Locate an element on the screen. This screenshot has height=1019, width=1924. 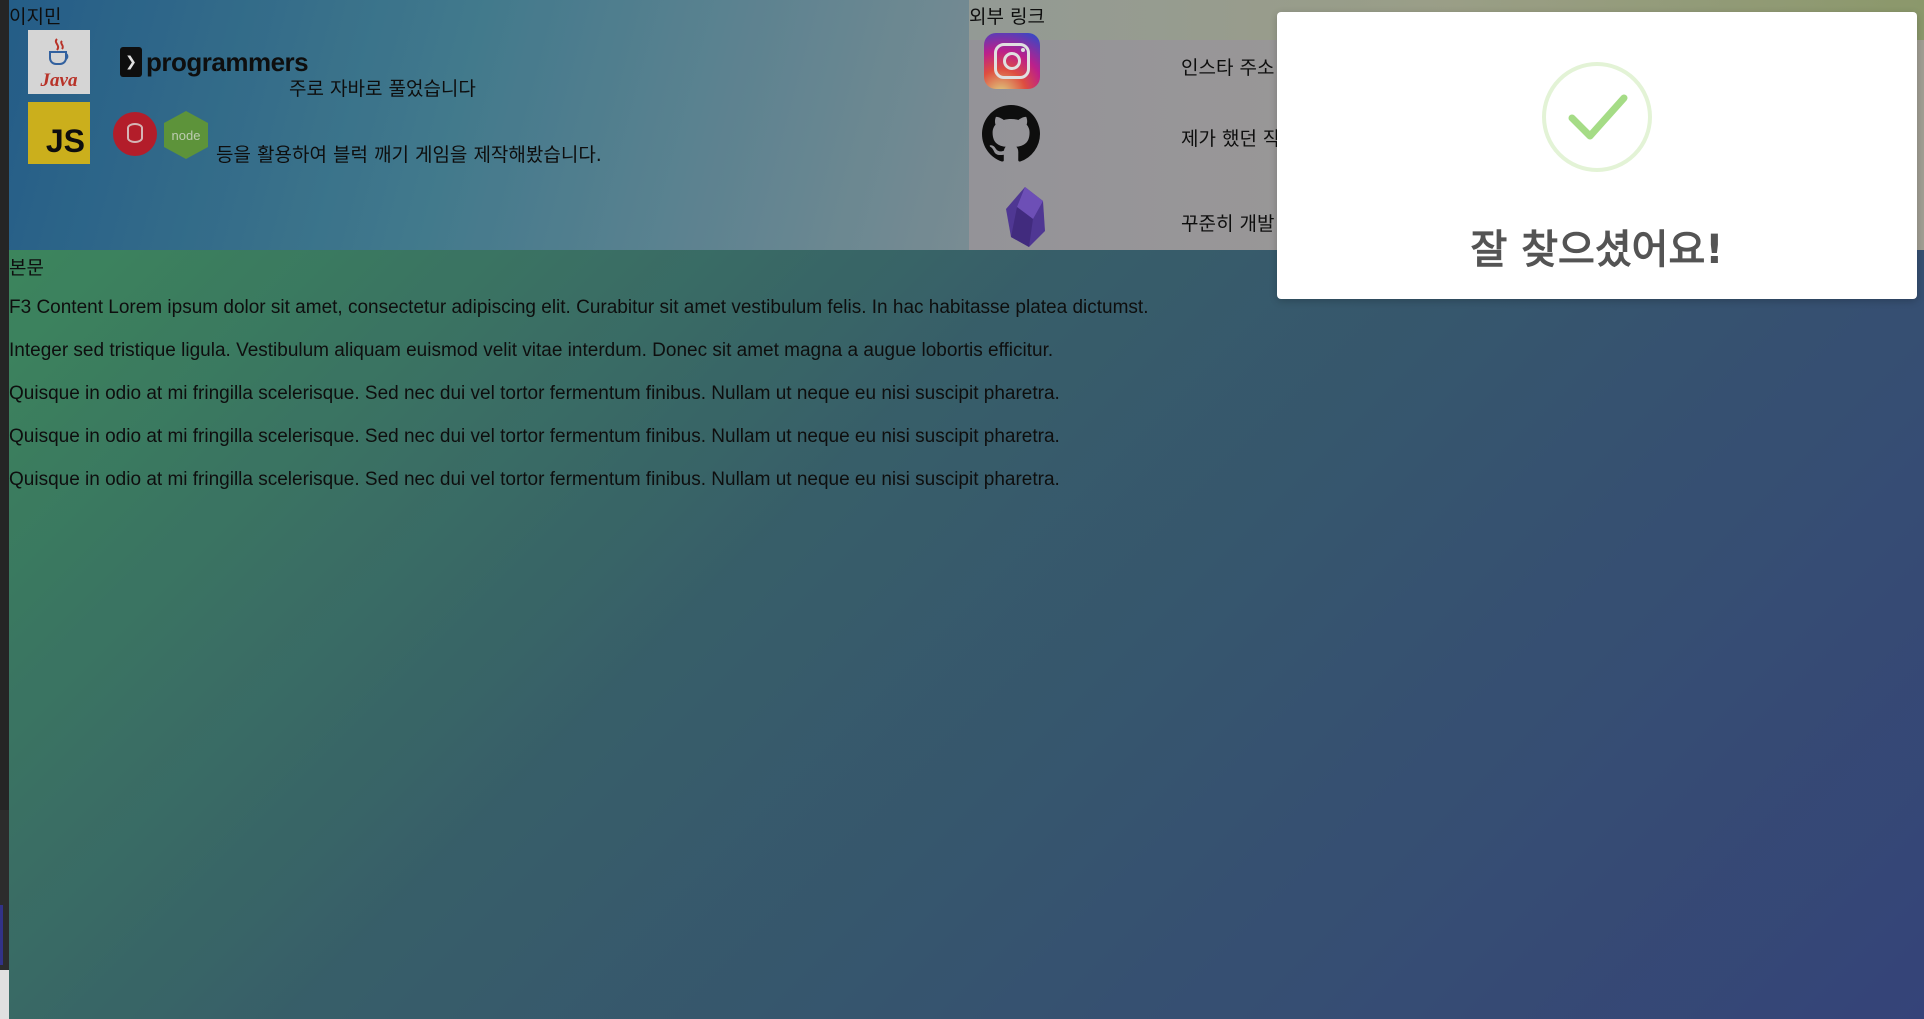
link-text-obsidian: 꾸준히 개발 is located at coordinates (1227, 222).